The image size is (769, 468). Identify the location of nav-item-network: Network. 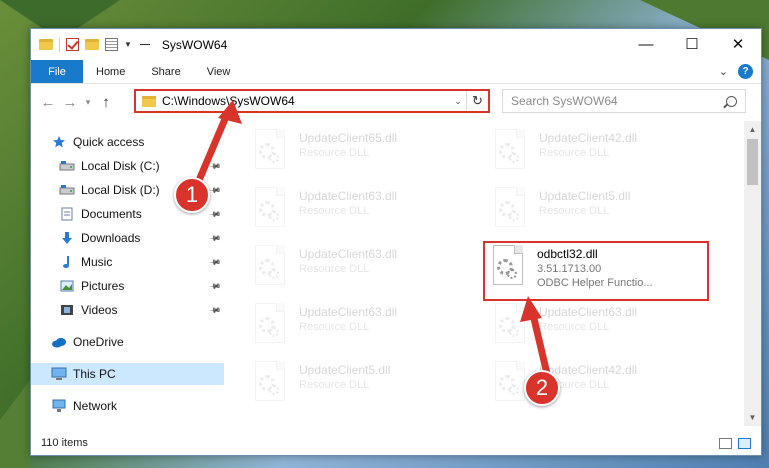
(127, 406).